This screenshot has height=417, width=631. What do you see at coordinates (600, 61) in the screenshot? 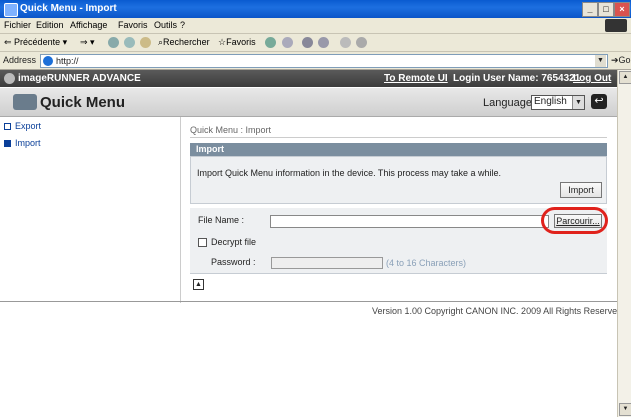
I see `address-dropdown-icon: ▼` at bounding box center [600, 61].